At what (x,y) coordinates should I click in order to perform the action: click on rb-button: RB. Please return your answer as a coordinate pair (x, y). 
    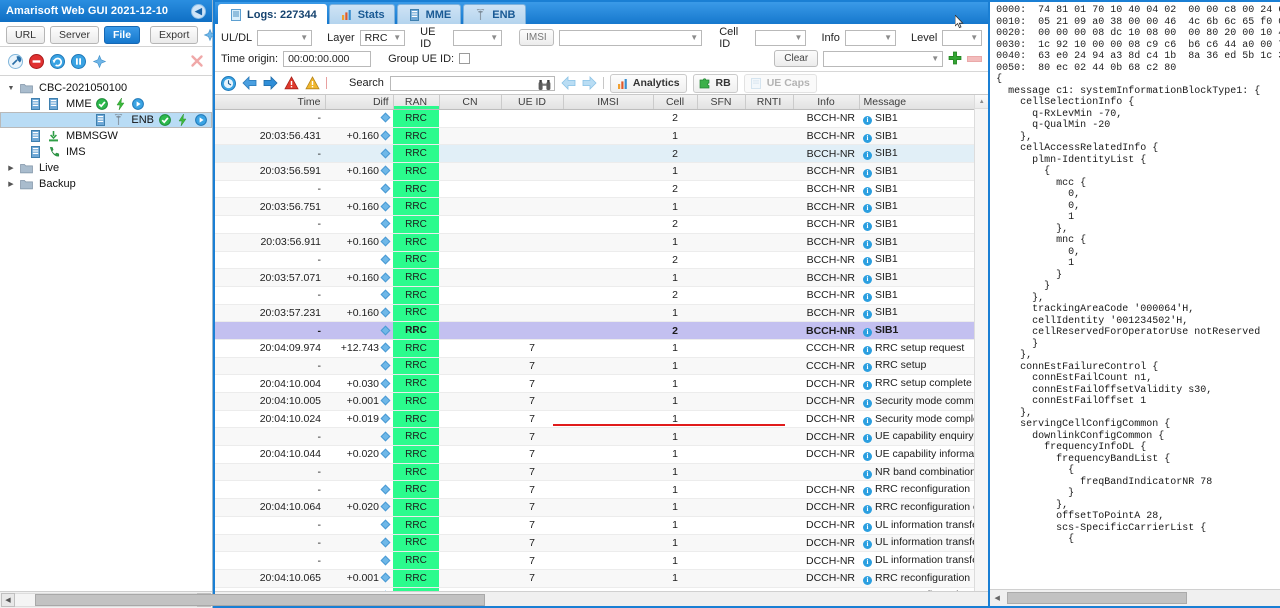
    Looking at the image, I should click on (715, 83).